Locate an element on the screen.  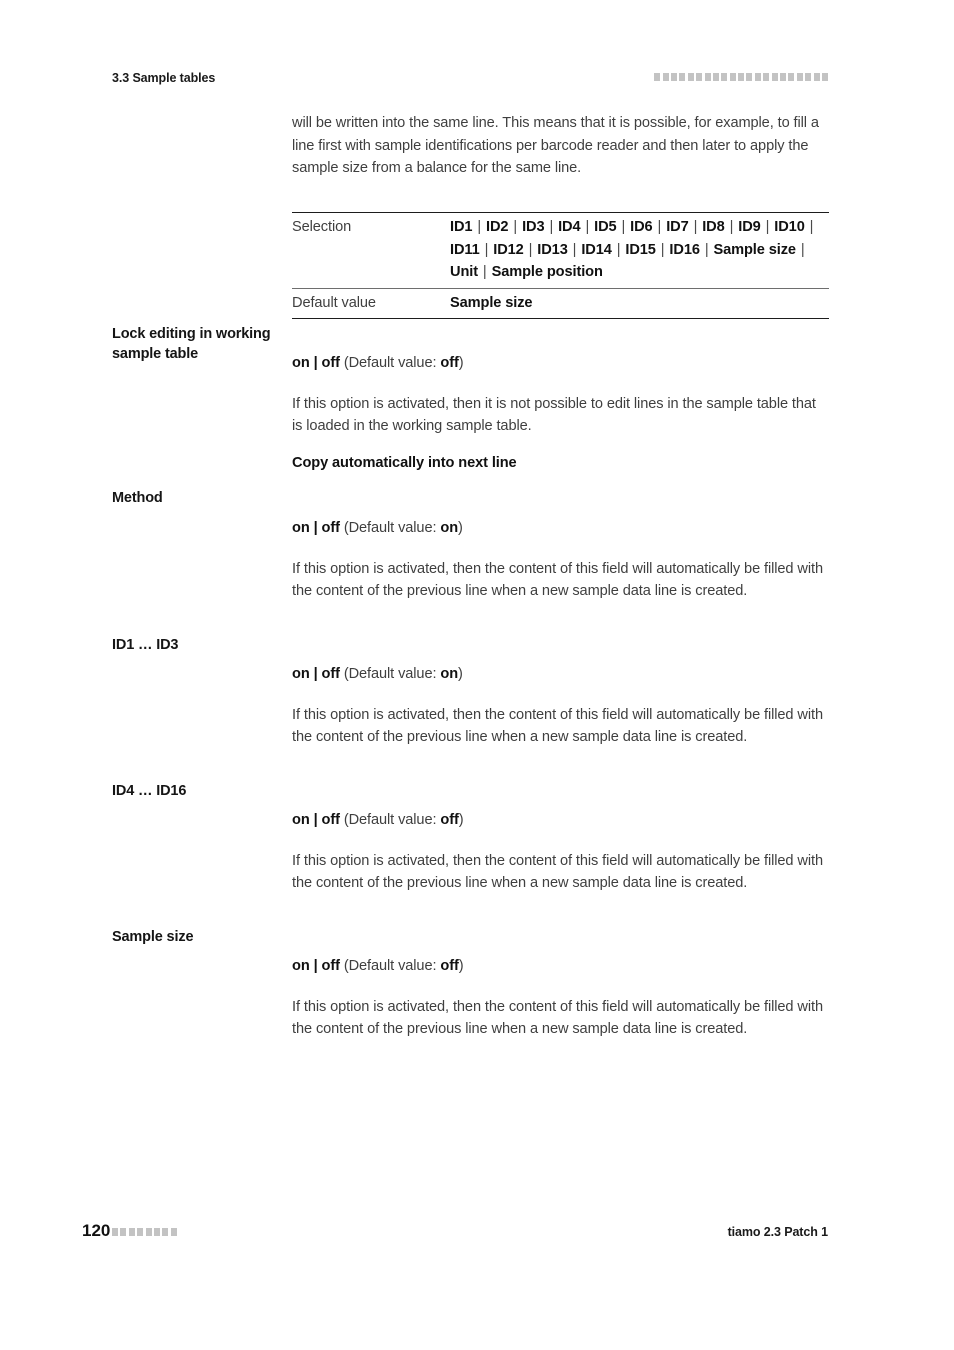
header-marker-squares is located at coordinates (741, 77).